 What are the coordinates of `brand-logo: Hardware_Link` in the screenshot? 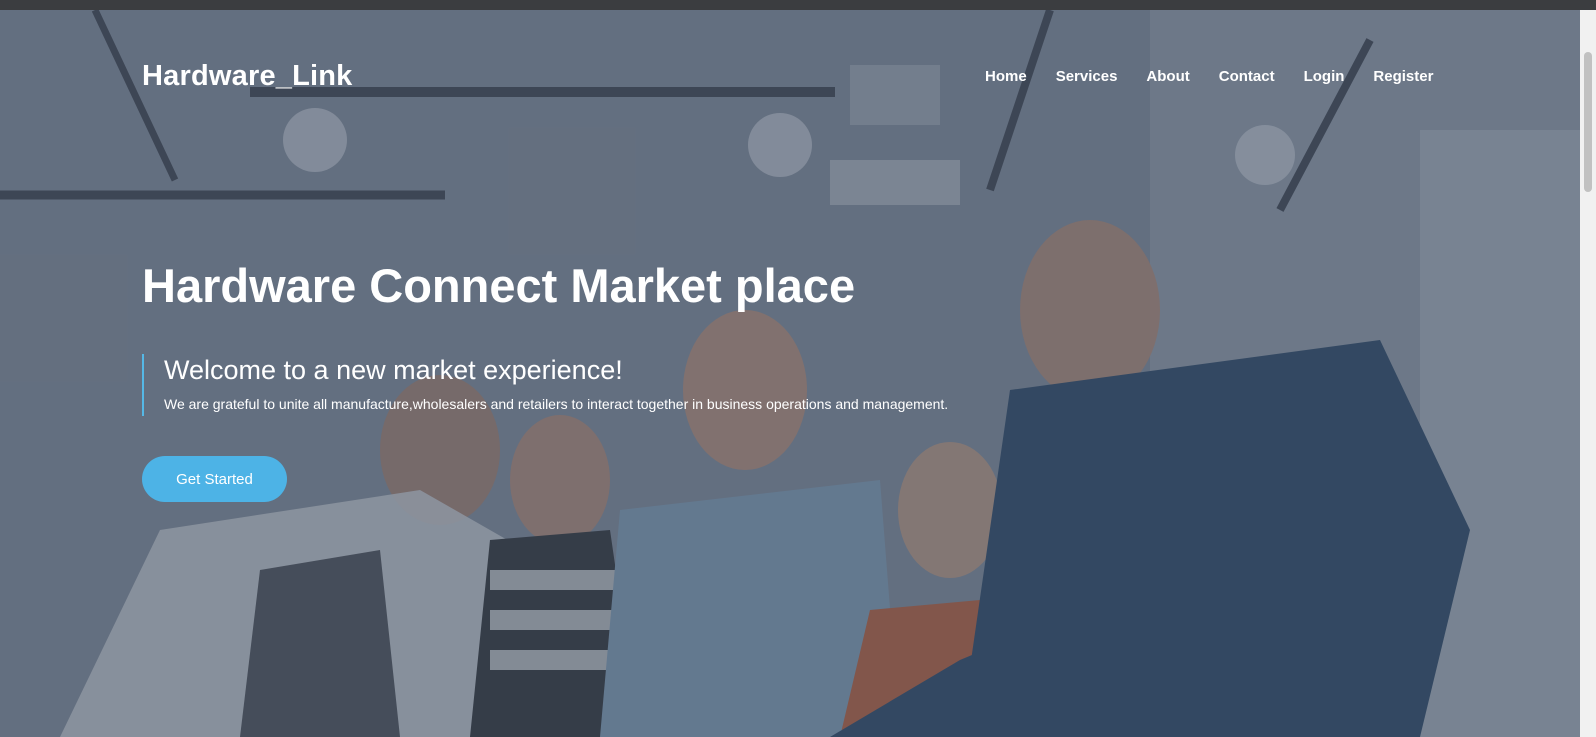 It's located at (247, 76).